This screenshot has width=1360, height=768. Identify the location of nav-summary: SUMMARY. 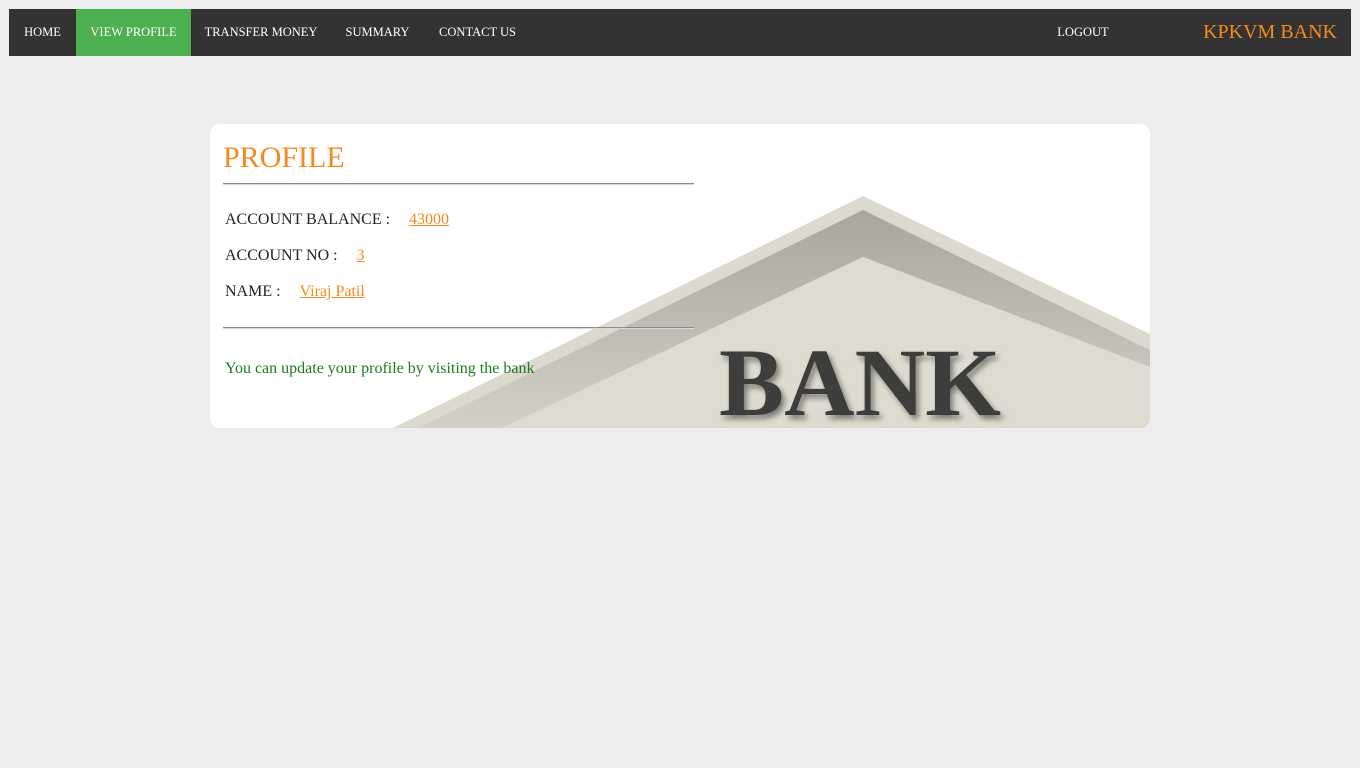
(377, 32).